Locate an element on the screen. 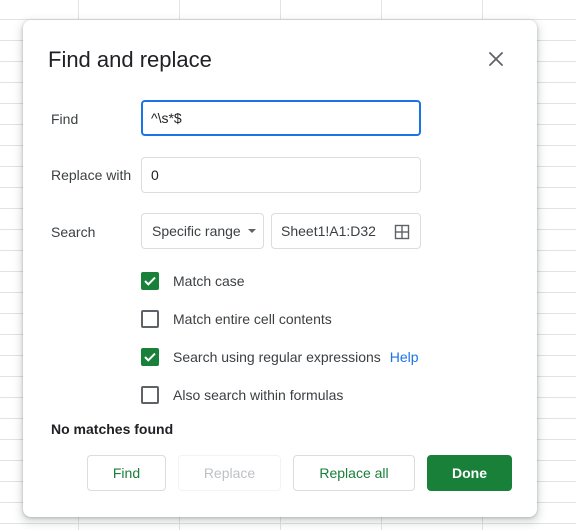  match-case-option: Match case is located at coordinates (193, 281).